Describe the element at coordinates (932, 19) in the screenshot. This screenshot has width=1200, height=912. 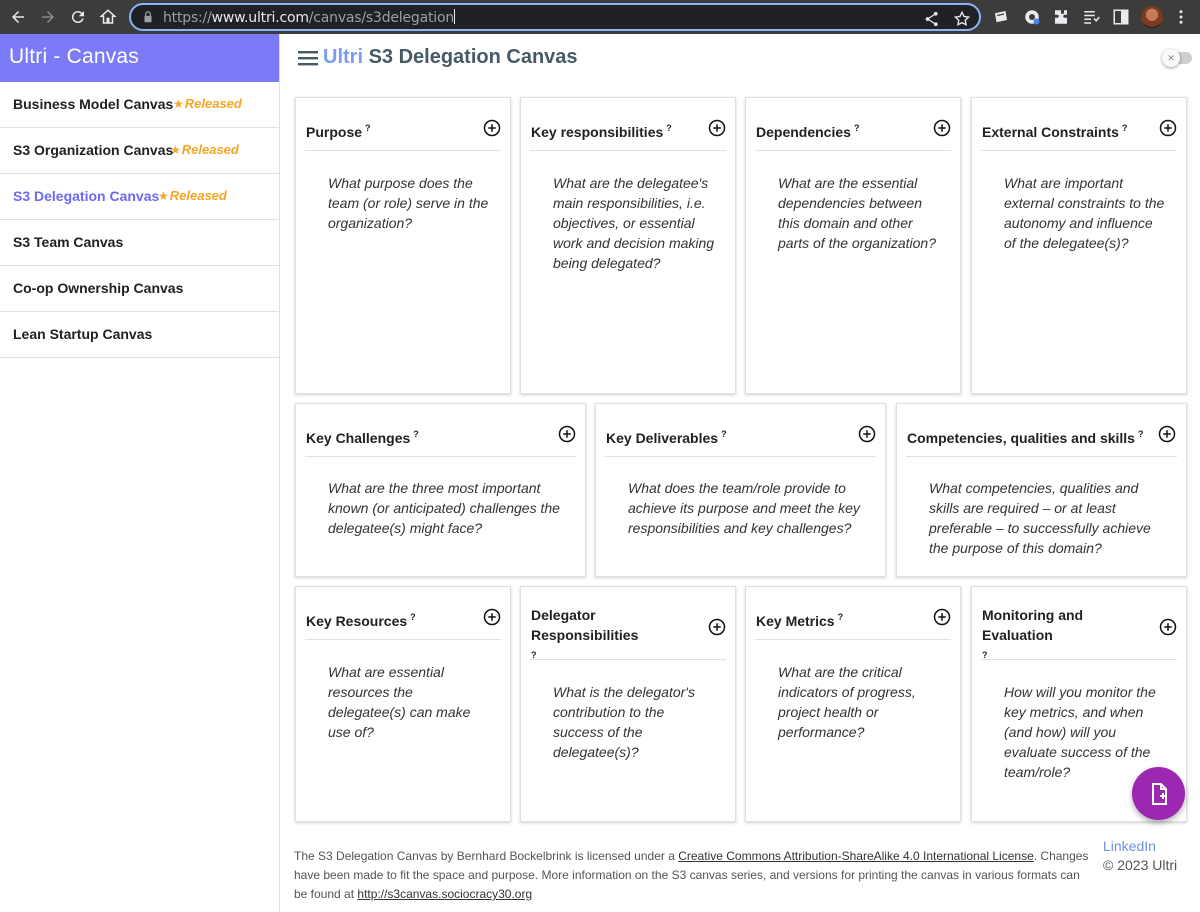
I see `share-icon` at that location.